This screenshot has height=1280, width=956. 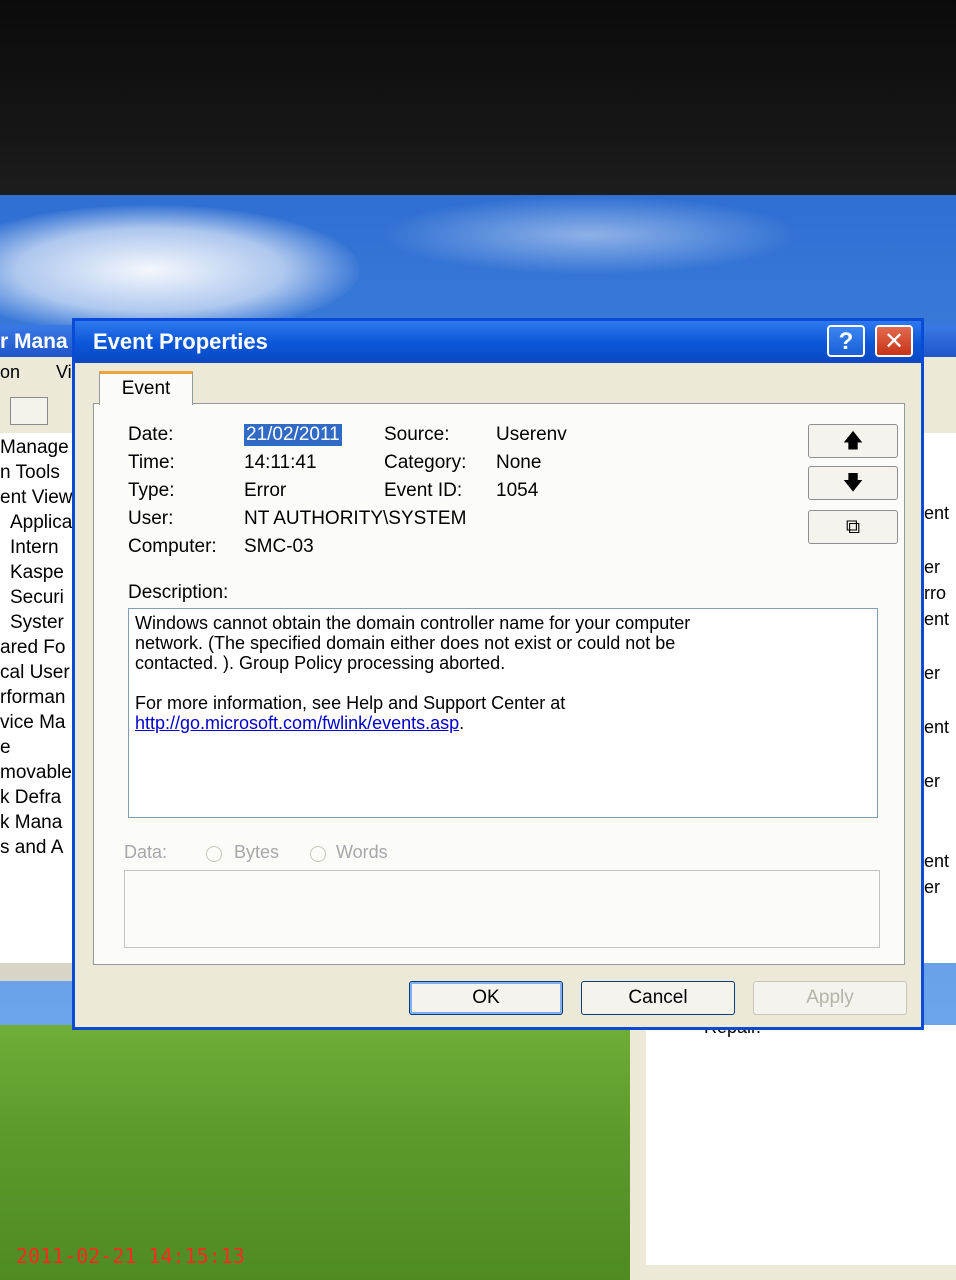 I want to click on time-label: Time:, so click(x=151, y=462).